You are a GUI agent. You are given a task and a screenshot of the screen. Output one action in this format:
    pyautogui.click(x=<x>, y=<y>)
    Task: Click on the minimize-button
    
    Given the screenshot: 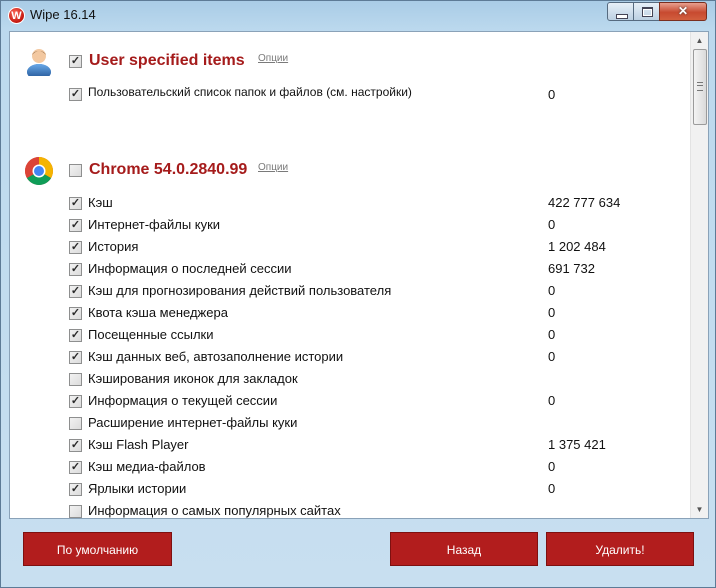 What is the action you would take?
    pyautogui.click(x=620, y=11)
    